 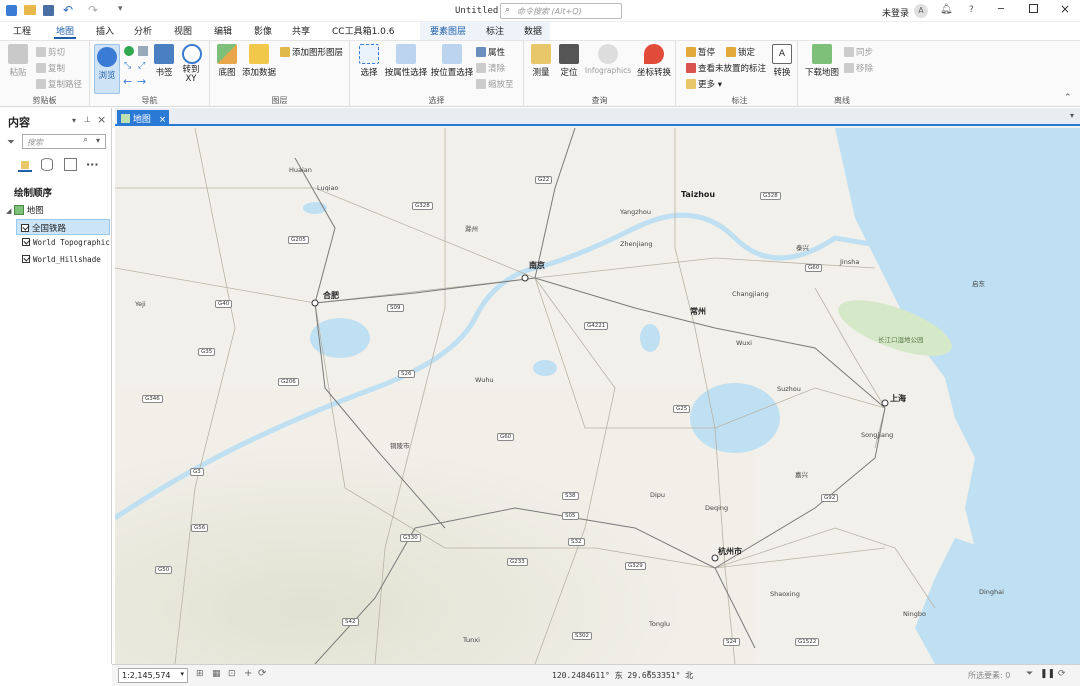 I want to click on convert-labels-button: A 转换, so click(x=782, y=61).